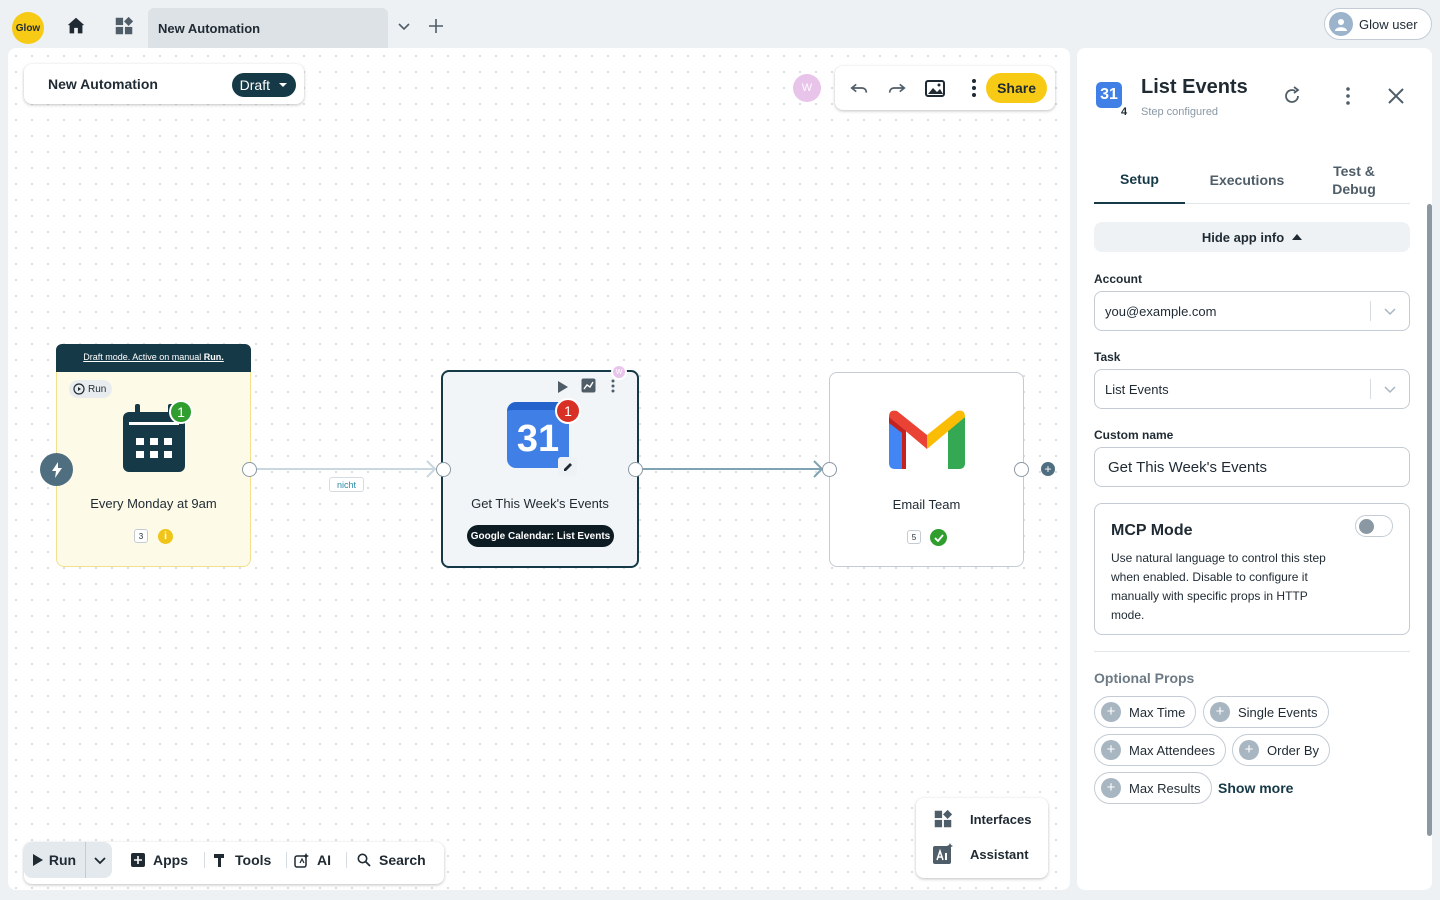 This screenshot has width=1440, height=900. What do you see at coordinates (1134, 435) in the screenshot?
I see `custom-name-label: Custom name` at bounding box center [1134, 435].